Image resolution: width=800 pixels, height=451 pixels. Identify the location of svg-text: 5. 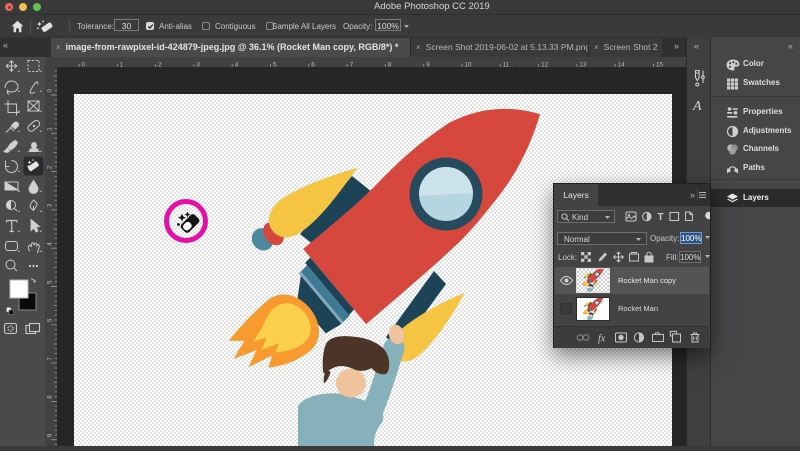
(50, 282).